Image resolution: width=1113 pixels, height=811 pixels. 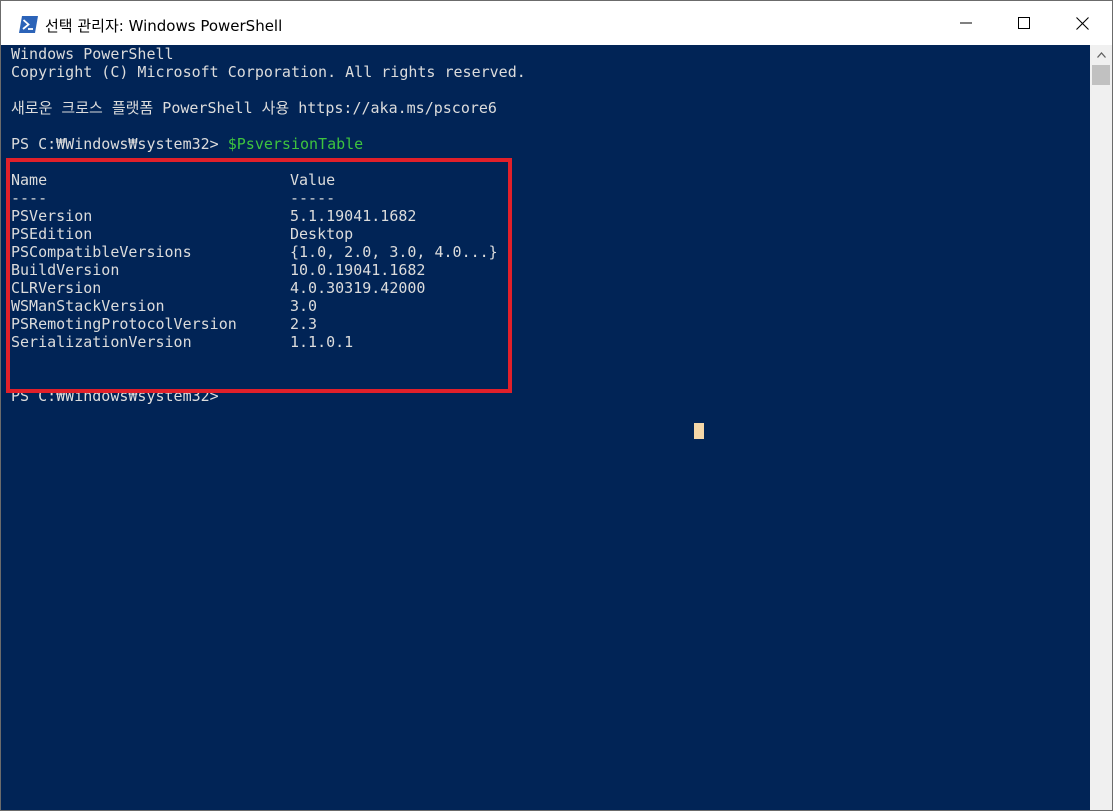 What do you see at coordinates (119, 144) in the screenshot?
I see `prompt-text: PS C:₩Windows₩system32>` at bounding box center [119, 144].